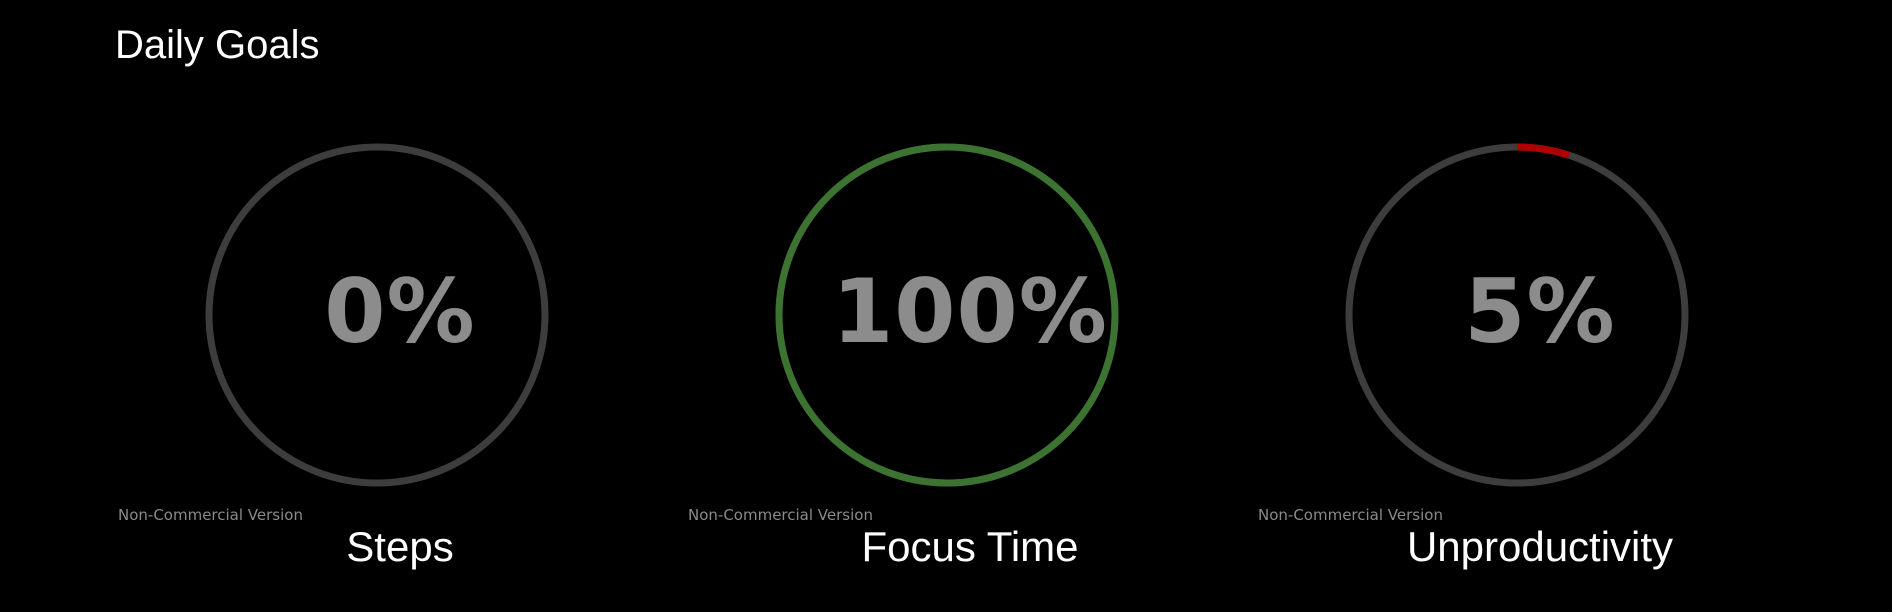  What do you see at coordinates (970, 546) in the screenshot?
I see `gauge-label: Focus Time` at bounding box center [970, 546].